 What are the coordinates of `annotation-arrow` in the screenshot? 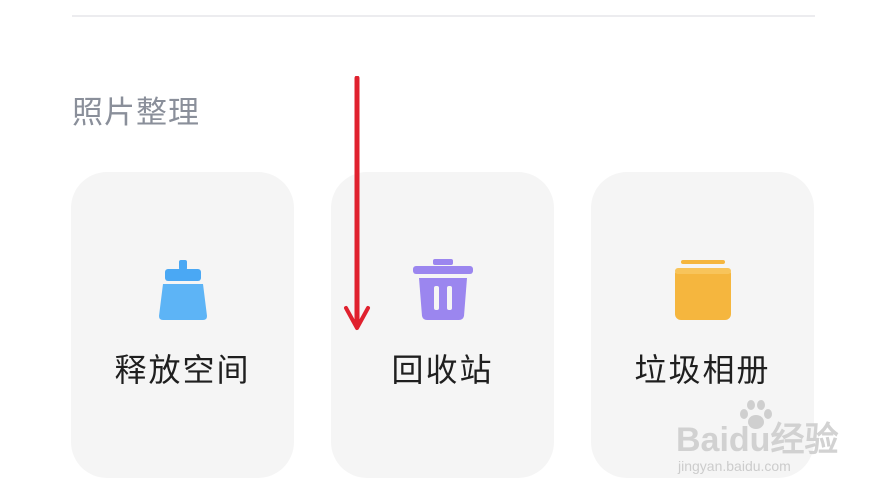 It's located at (358, 205).